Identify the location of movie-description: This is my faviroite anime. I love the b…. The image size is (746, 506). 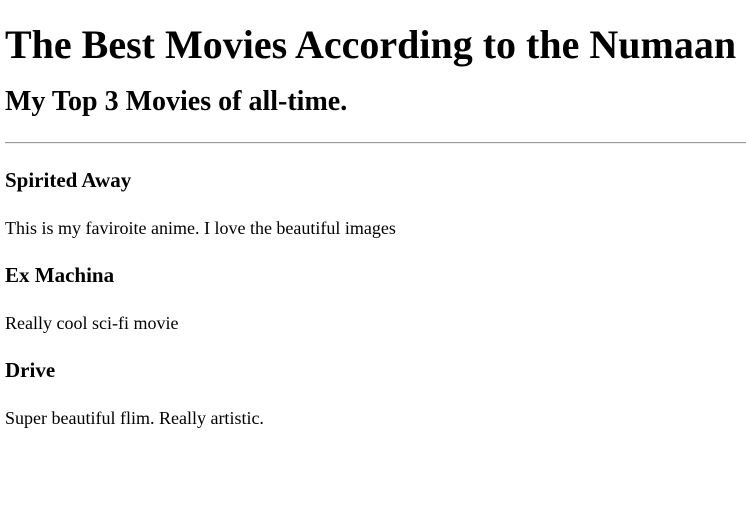
(200, 228).